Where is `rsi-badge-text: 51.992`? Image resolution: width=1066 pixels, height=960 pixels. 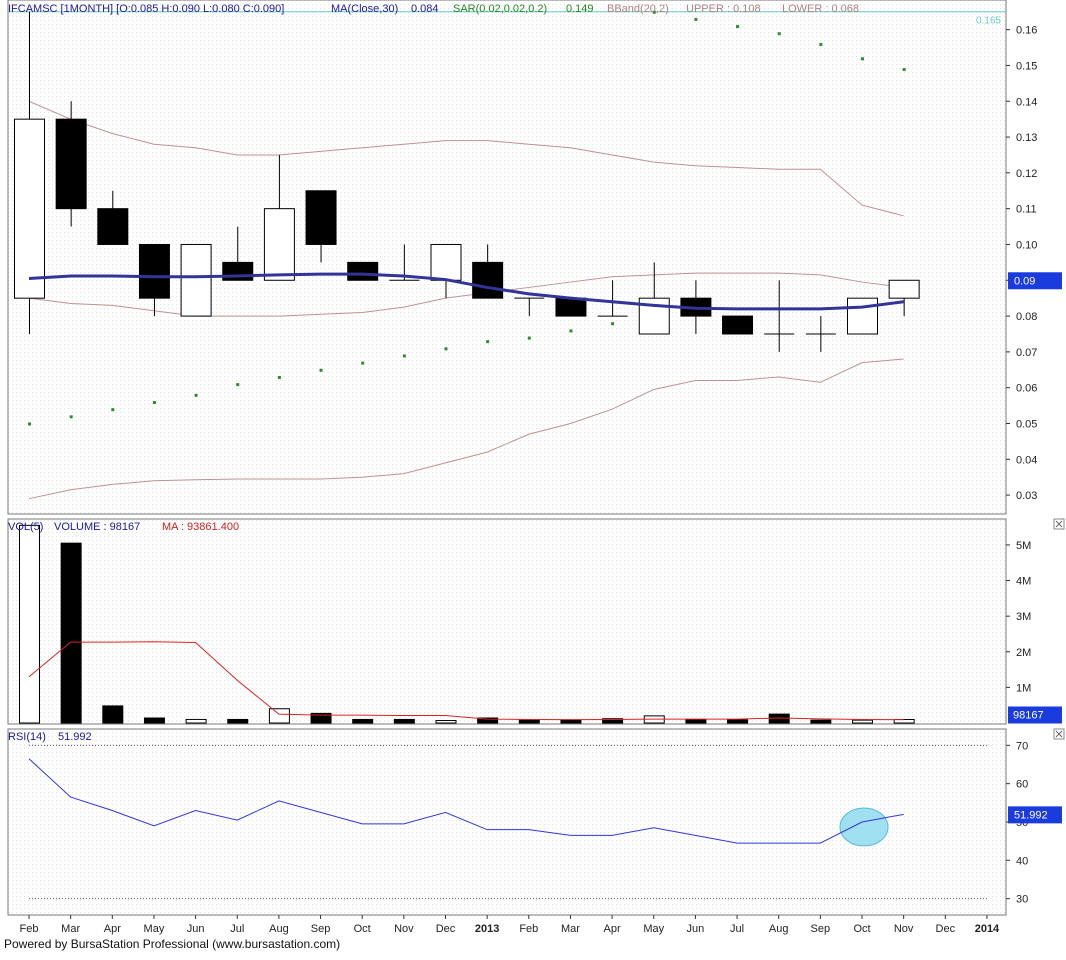 rsi-badge-text: 51.992 is located at coordinates (1031, 815).